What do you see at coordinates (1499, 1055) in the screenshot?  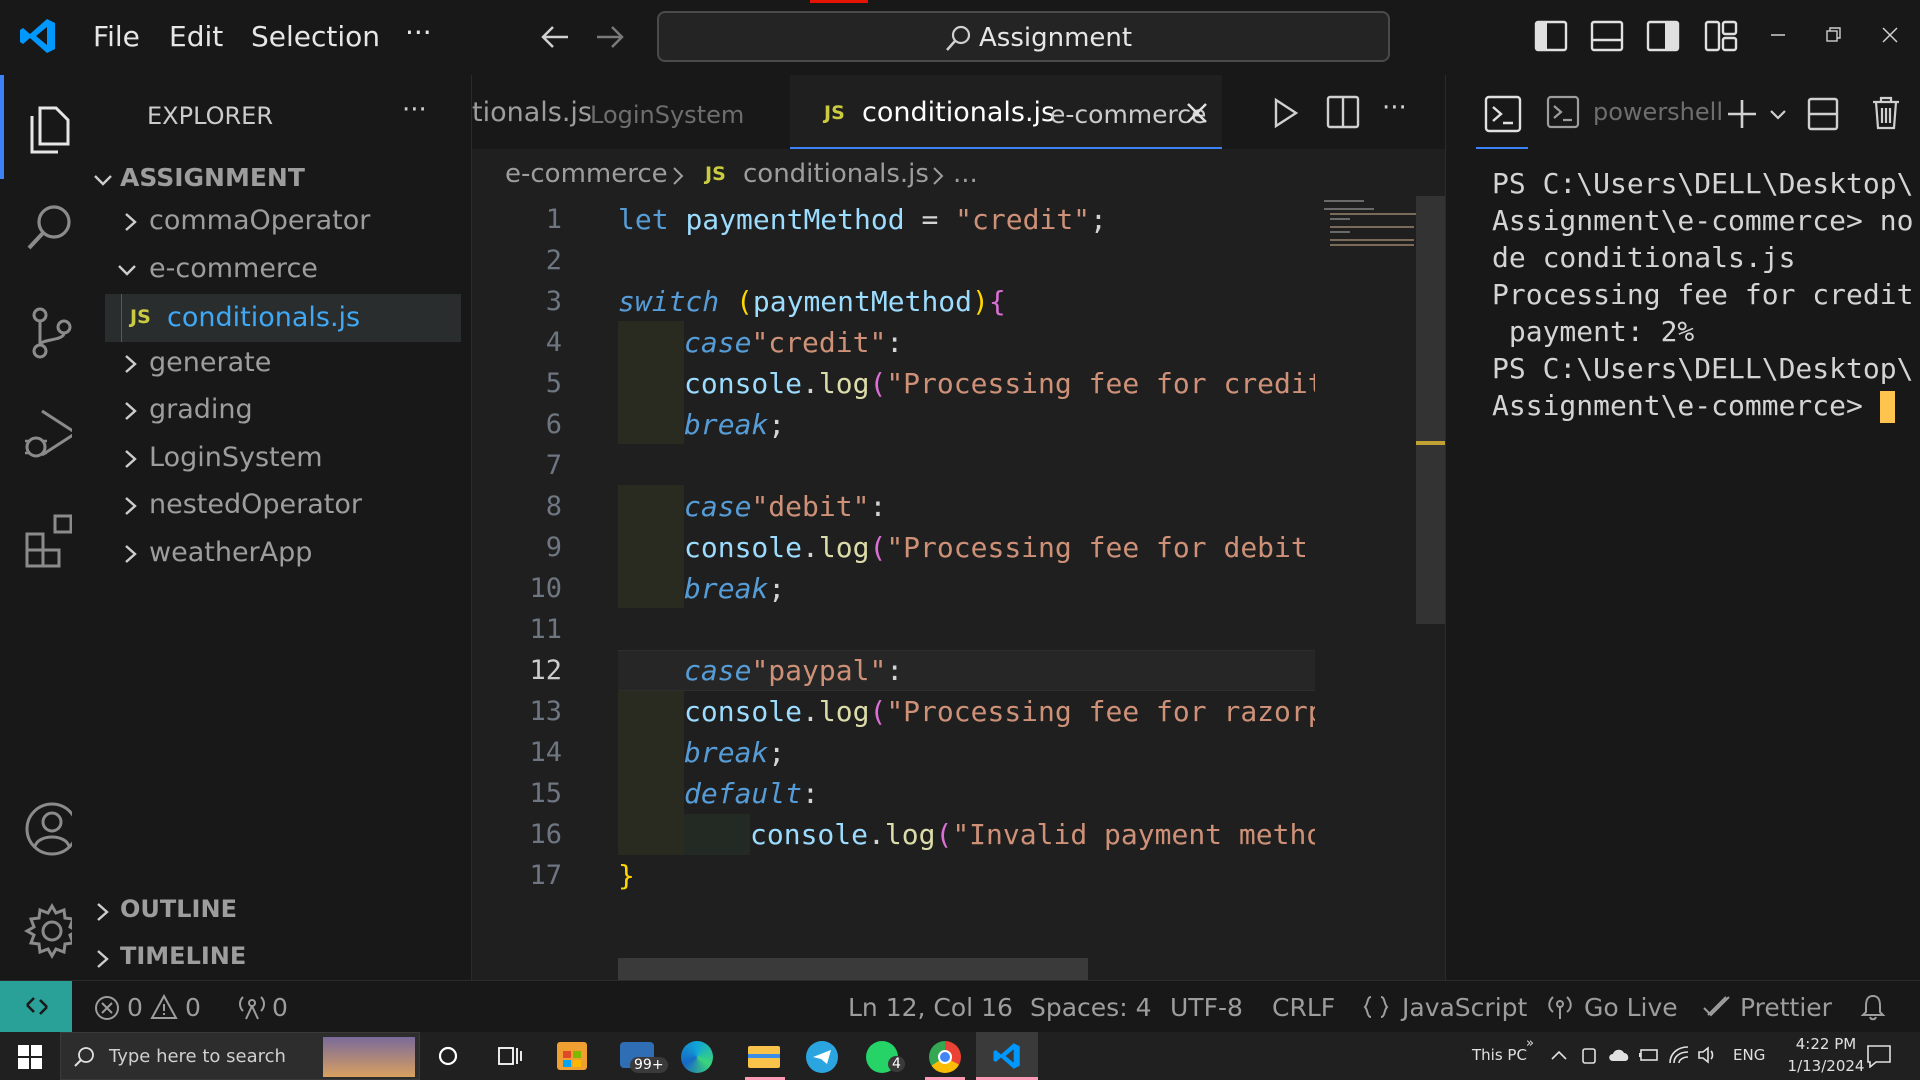 I see `this-pc-label: This PC` at bounding box center [1499, 1055].